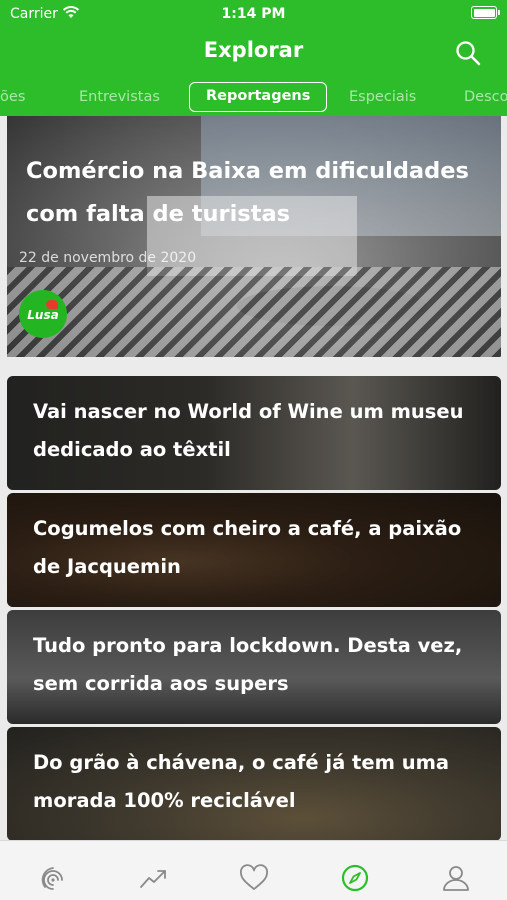 The height and width of the screenshot is (900, 507). I want to click on status-time: 1:14 PM, so click(253, 14).